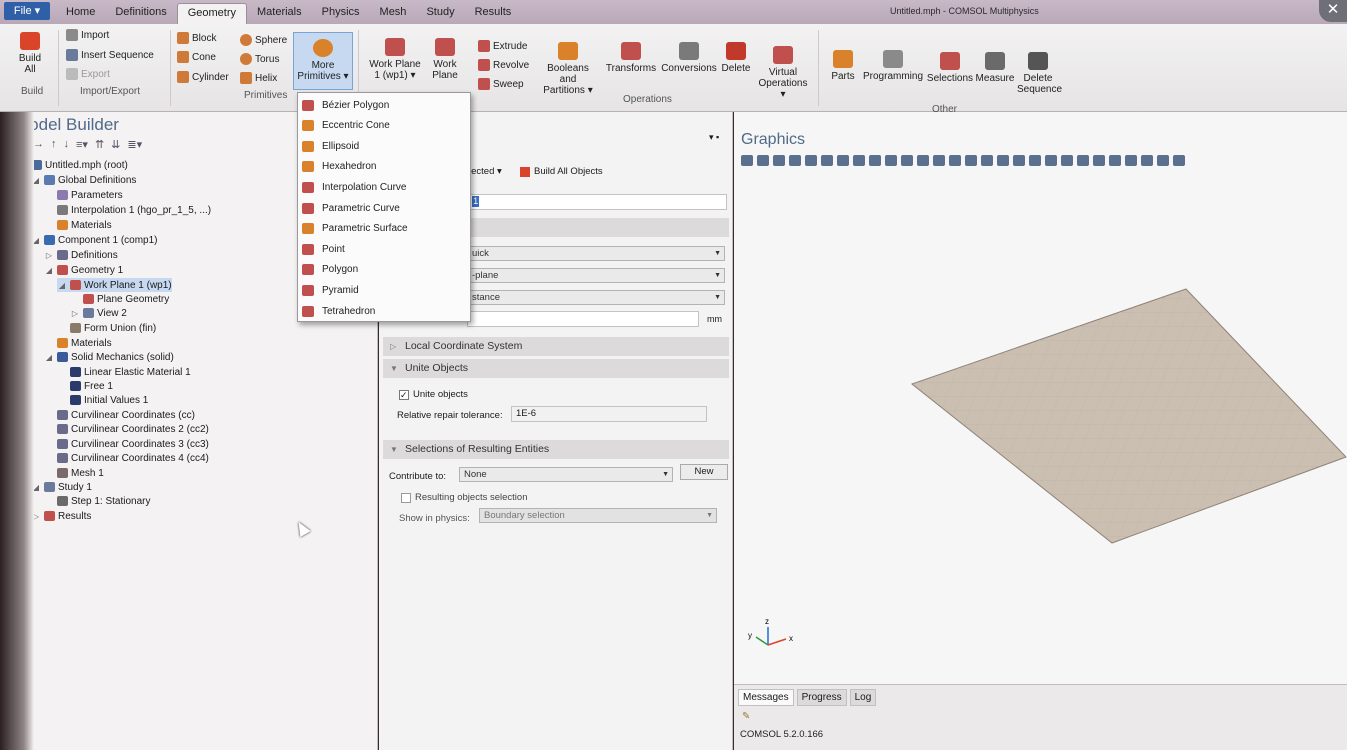  Describe the element at coordinates (67, 144) in the screenshot. I see `move-down-icon: ↓` at that location.